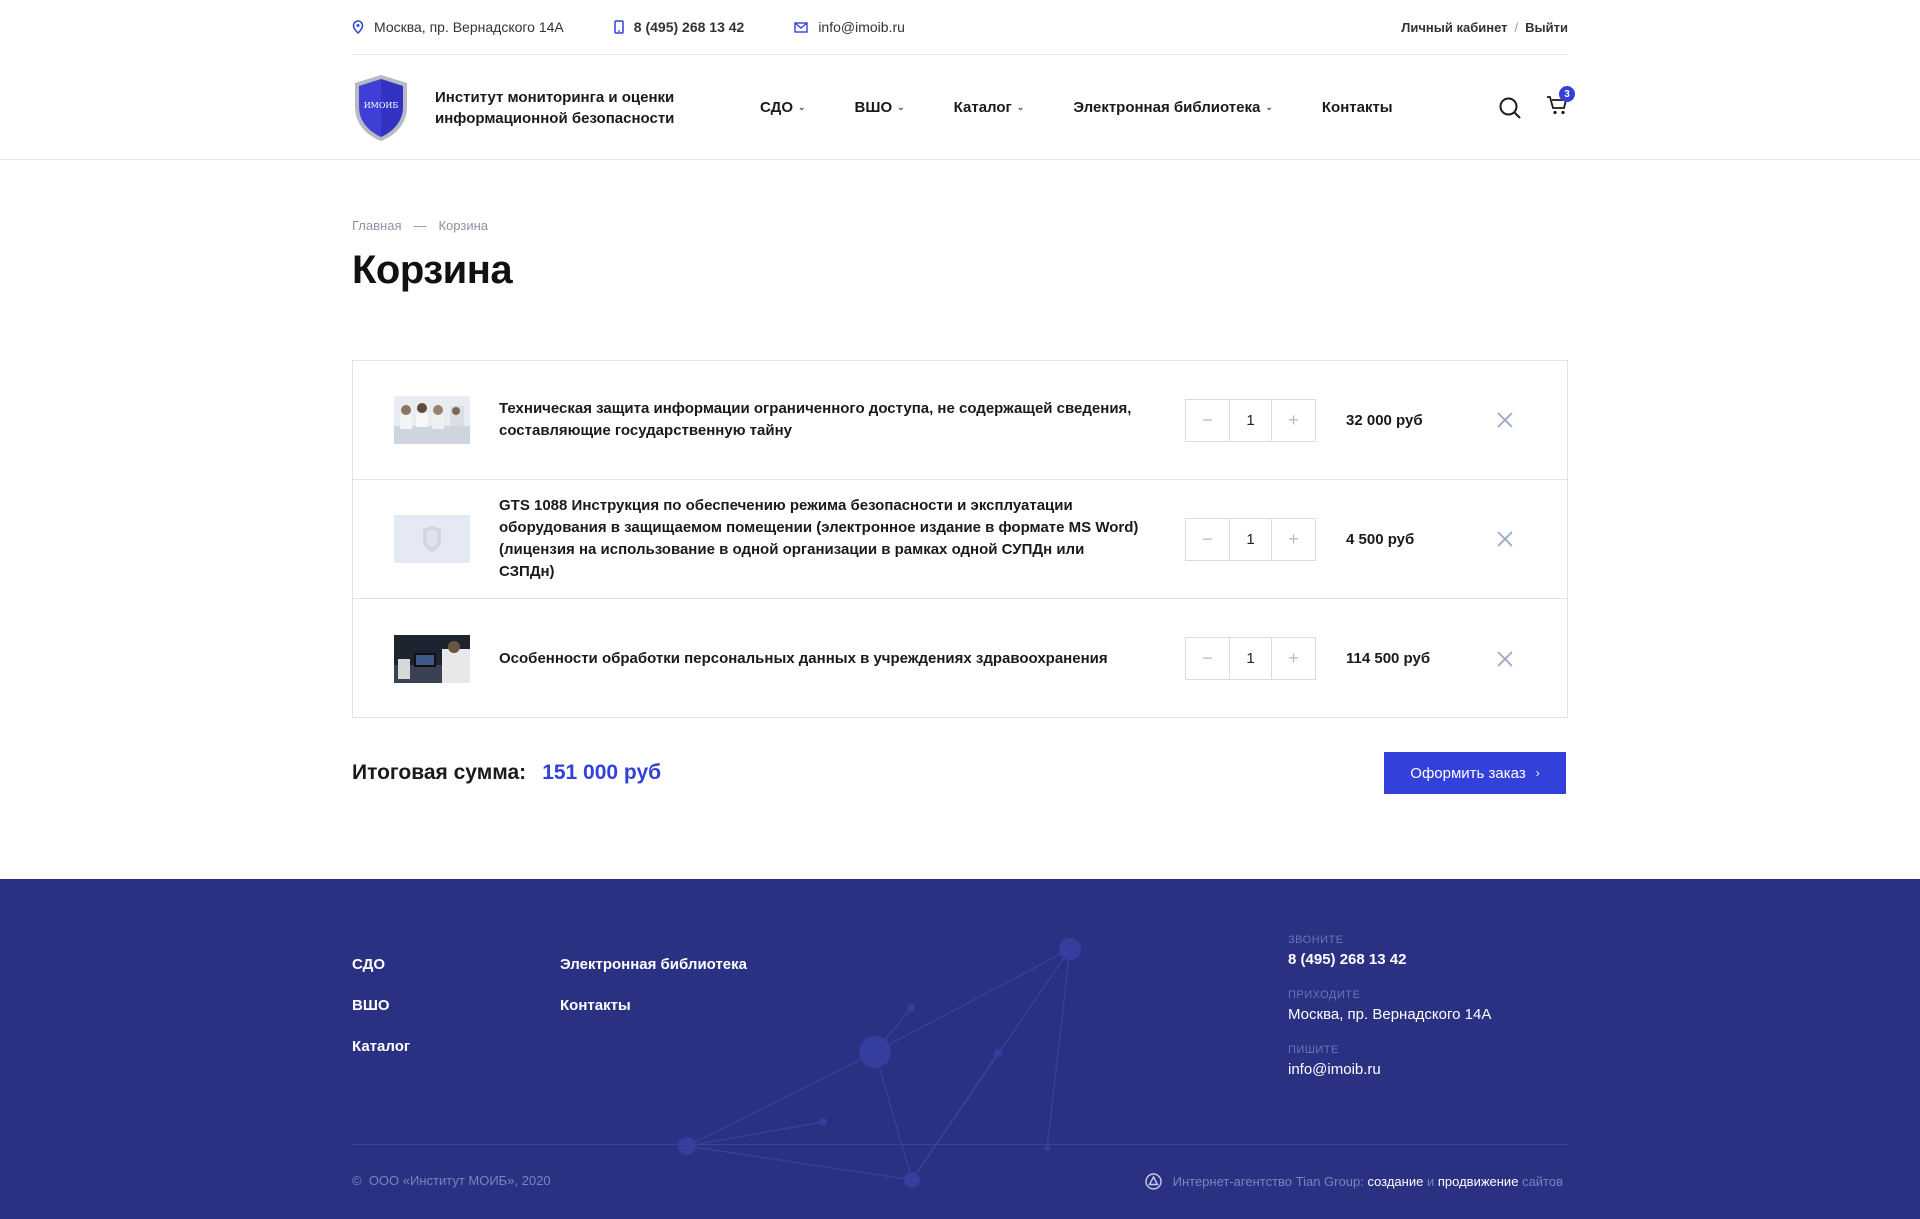 This screenshot has width=1920, height=1219. What do you see at coordinates (432, 270) in the screenshot?
I see `page-title: Корзина` at bounding box center [432, 270].